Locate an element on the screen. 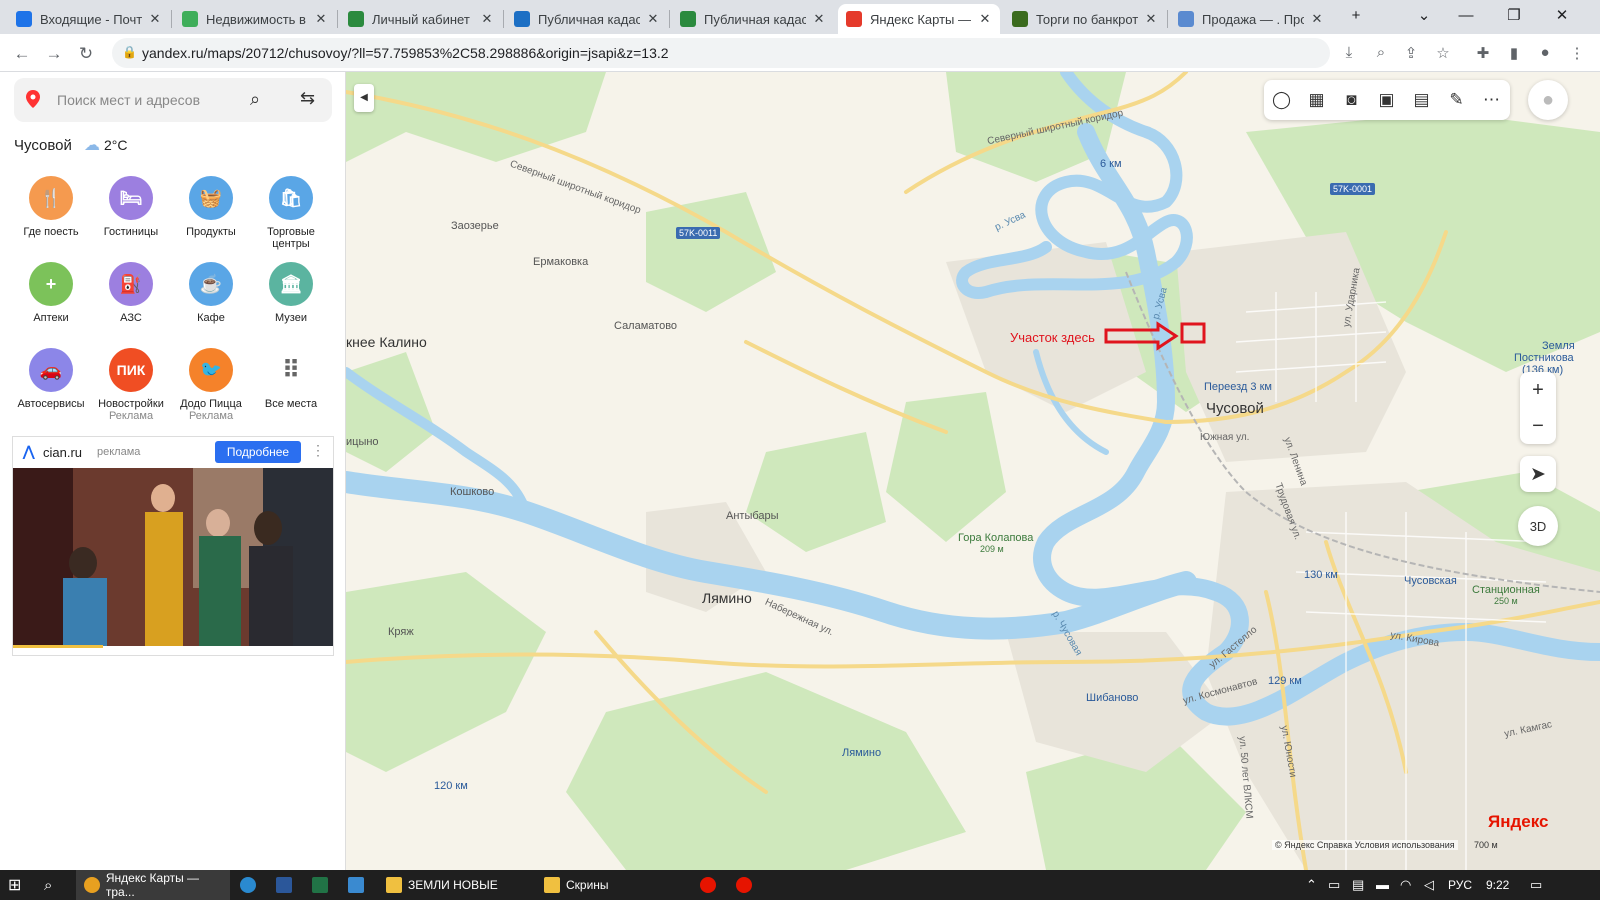  share-icon: ⇪ is located at coordinates (1411, 53).